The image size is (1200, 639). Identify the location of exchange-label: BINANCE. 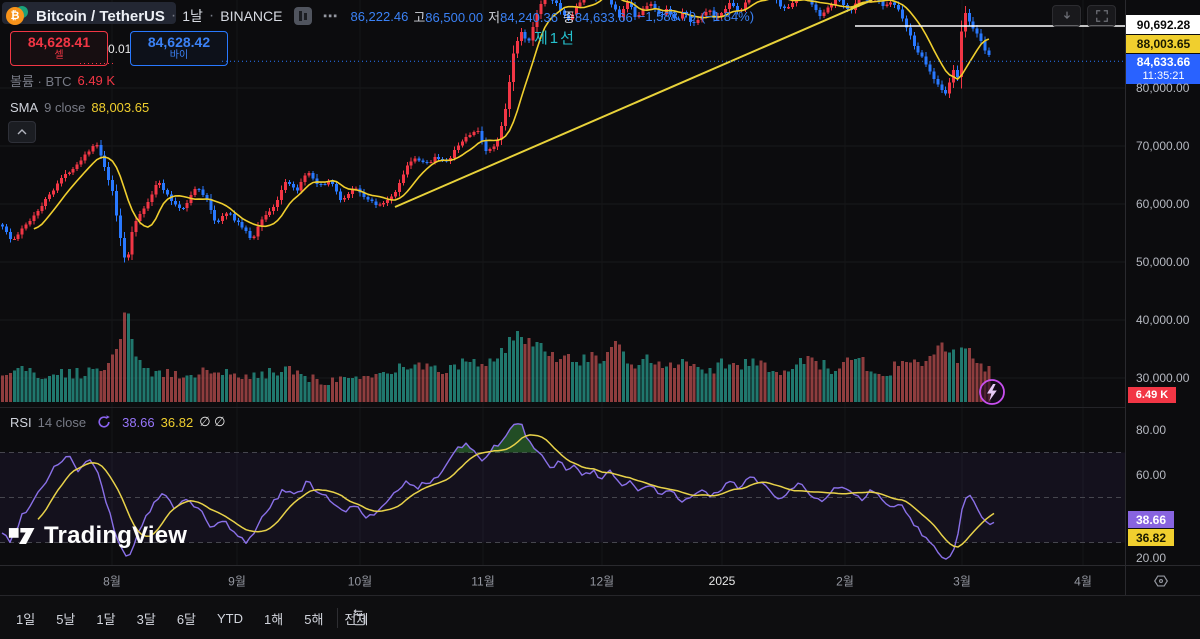
(251, 16).